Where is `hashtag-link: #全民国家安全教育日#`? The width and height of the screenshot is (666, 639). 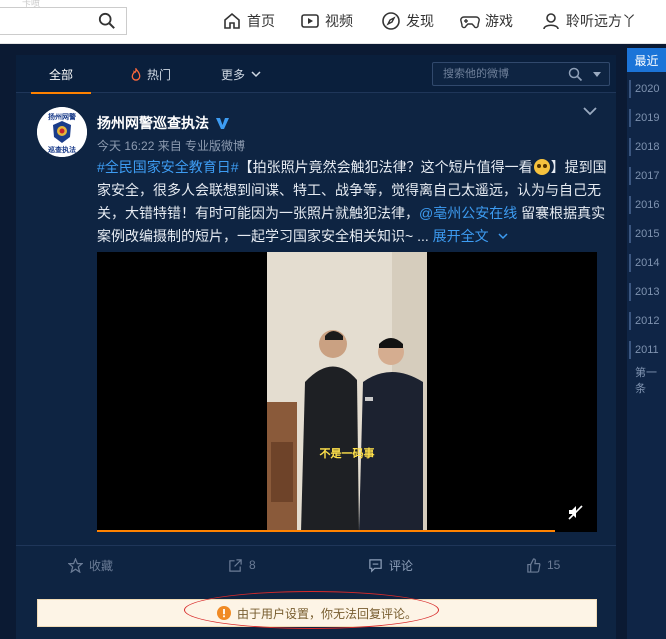
hashtag-link: #全民国家安全教育日# is located at coordinates (168, 167).